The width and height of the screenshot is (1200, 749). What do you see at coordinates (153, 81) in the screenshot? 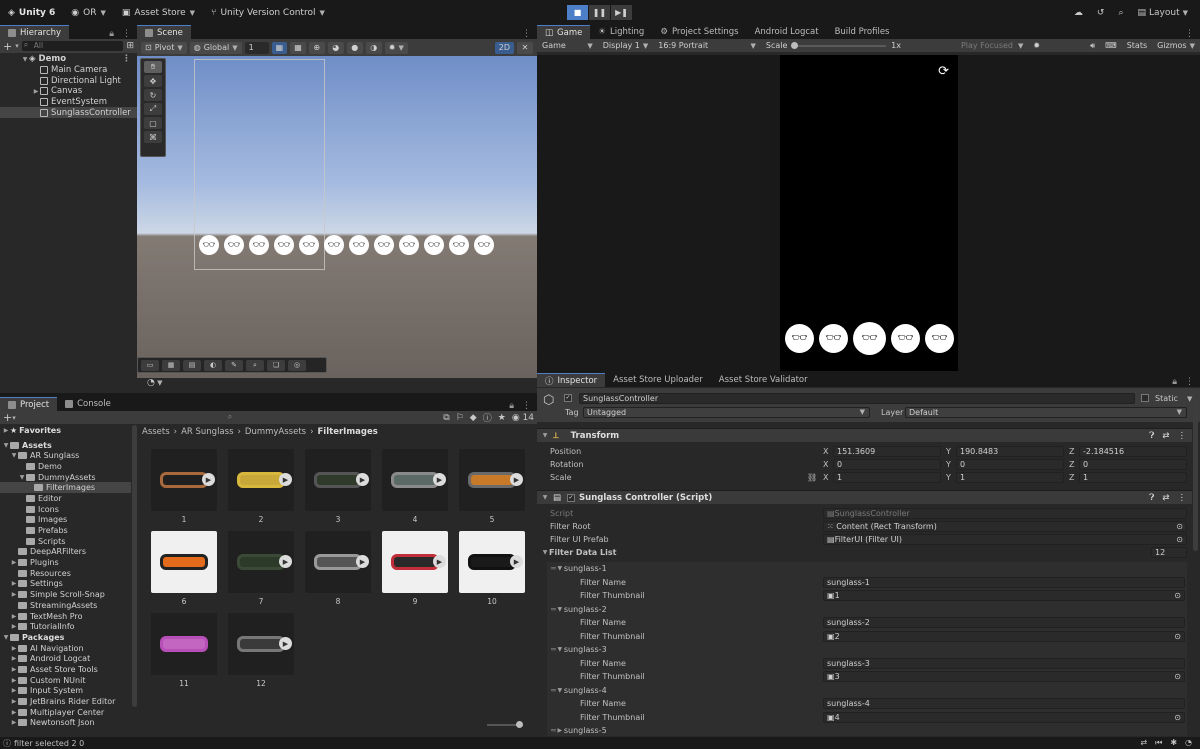
I see `move-tool-button: ✥` at bounding box center [153, 81].